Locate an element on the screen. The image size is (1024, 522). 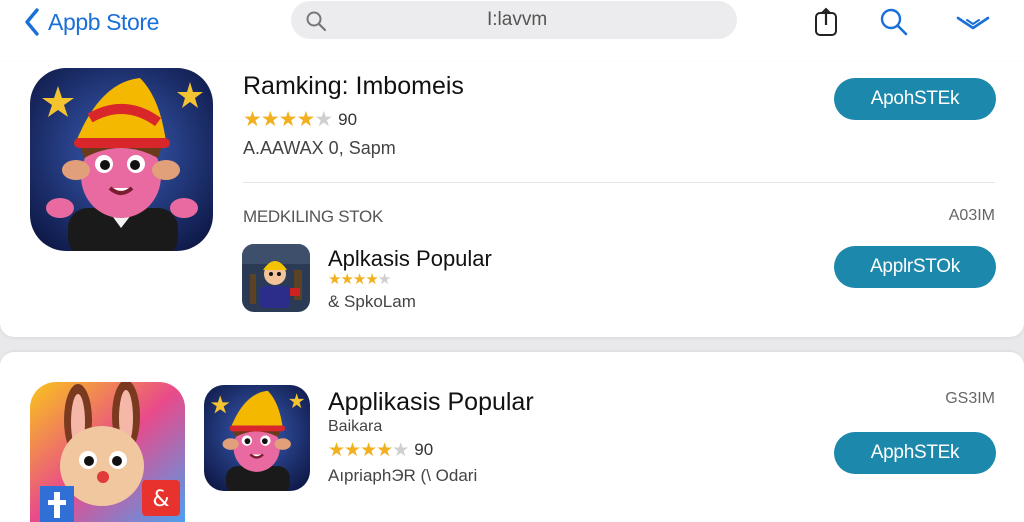
card2-rating: ★ ★ ★ ★ ★ 90 is located at coordinates (380, 450).